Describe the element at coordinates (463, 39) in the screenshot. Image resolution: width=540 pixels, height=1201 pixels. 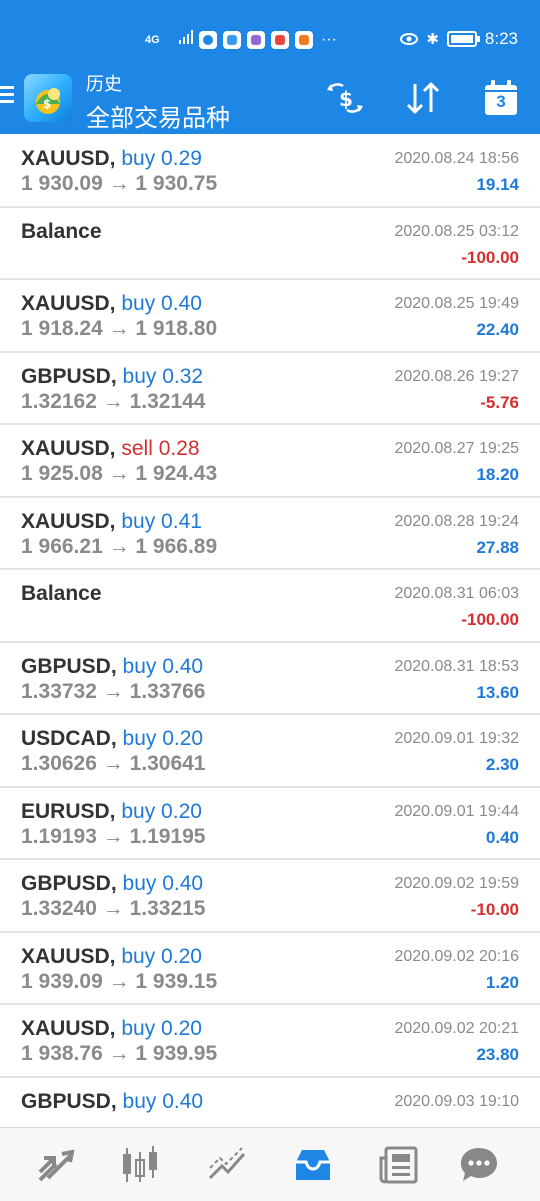
I see `battery-icon` at that location.